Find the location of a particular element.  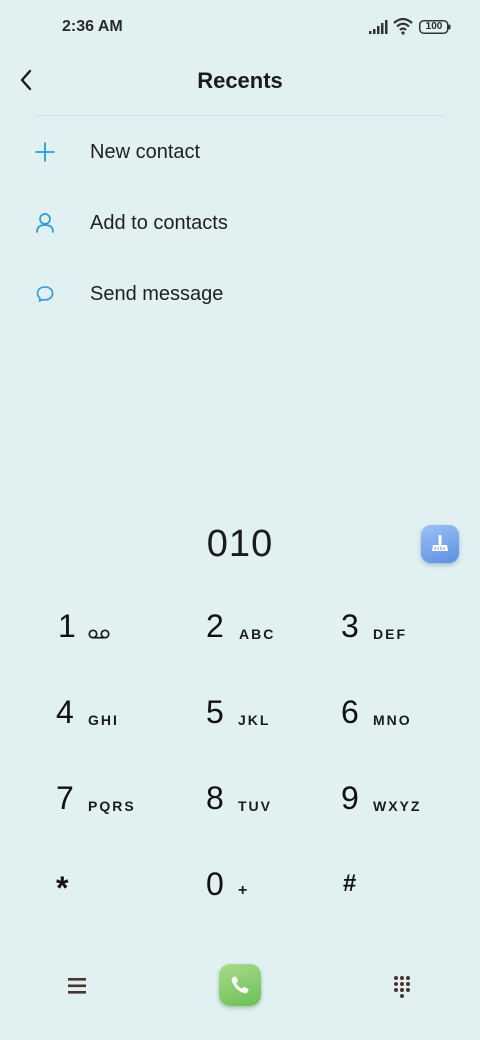

send-message-label: Send message is located at coordinates (157, 294).